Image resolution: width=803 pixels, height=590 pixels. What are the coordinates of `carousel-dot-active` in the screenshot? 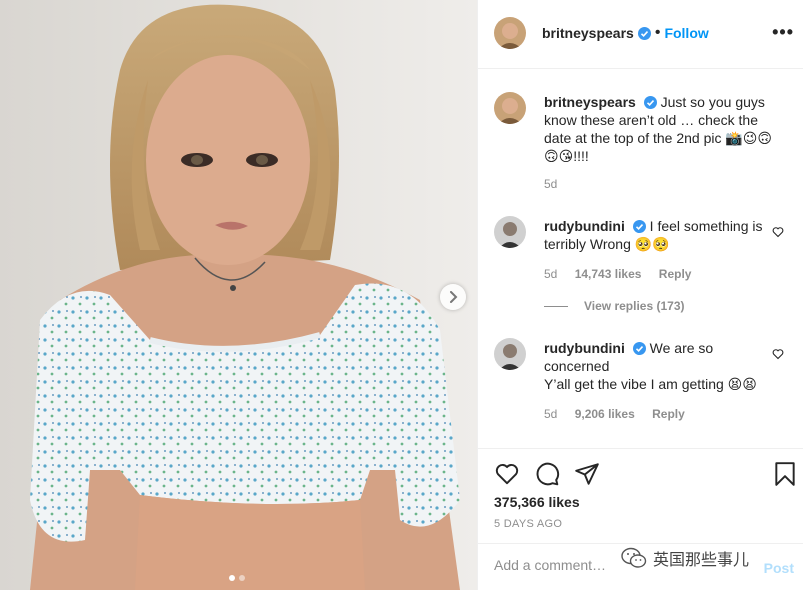 It's located at (232, 578).